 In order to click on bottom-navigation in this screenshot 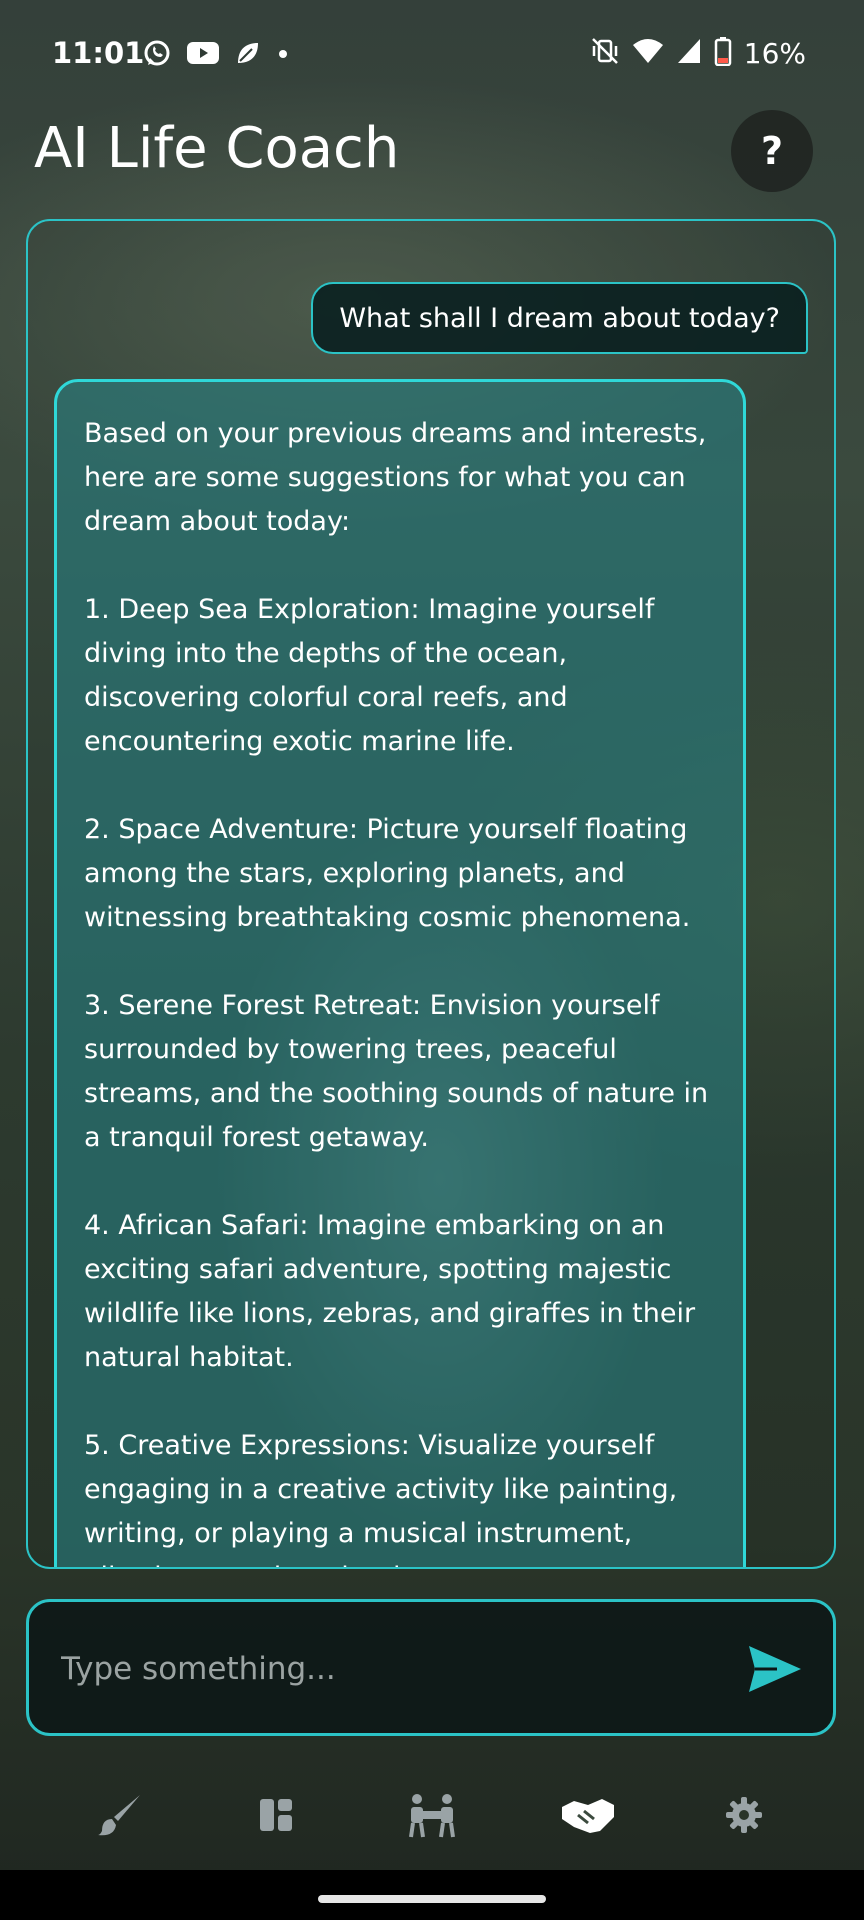, I will do `click(432, 1815)`.